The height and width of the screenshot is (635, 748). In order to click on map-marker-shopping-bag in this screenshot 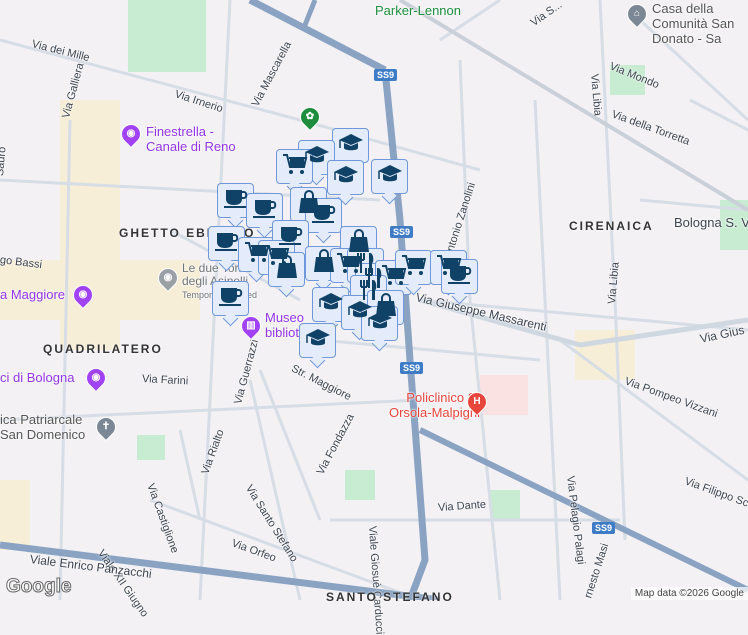, I will do `click(286, 269)`.